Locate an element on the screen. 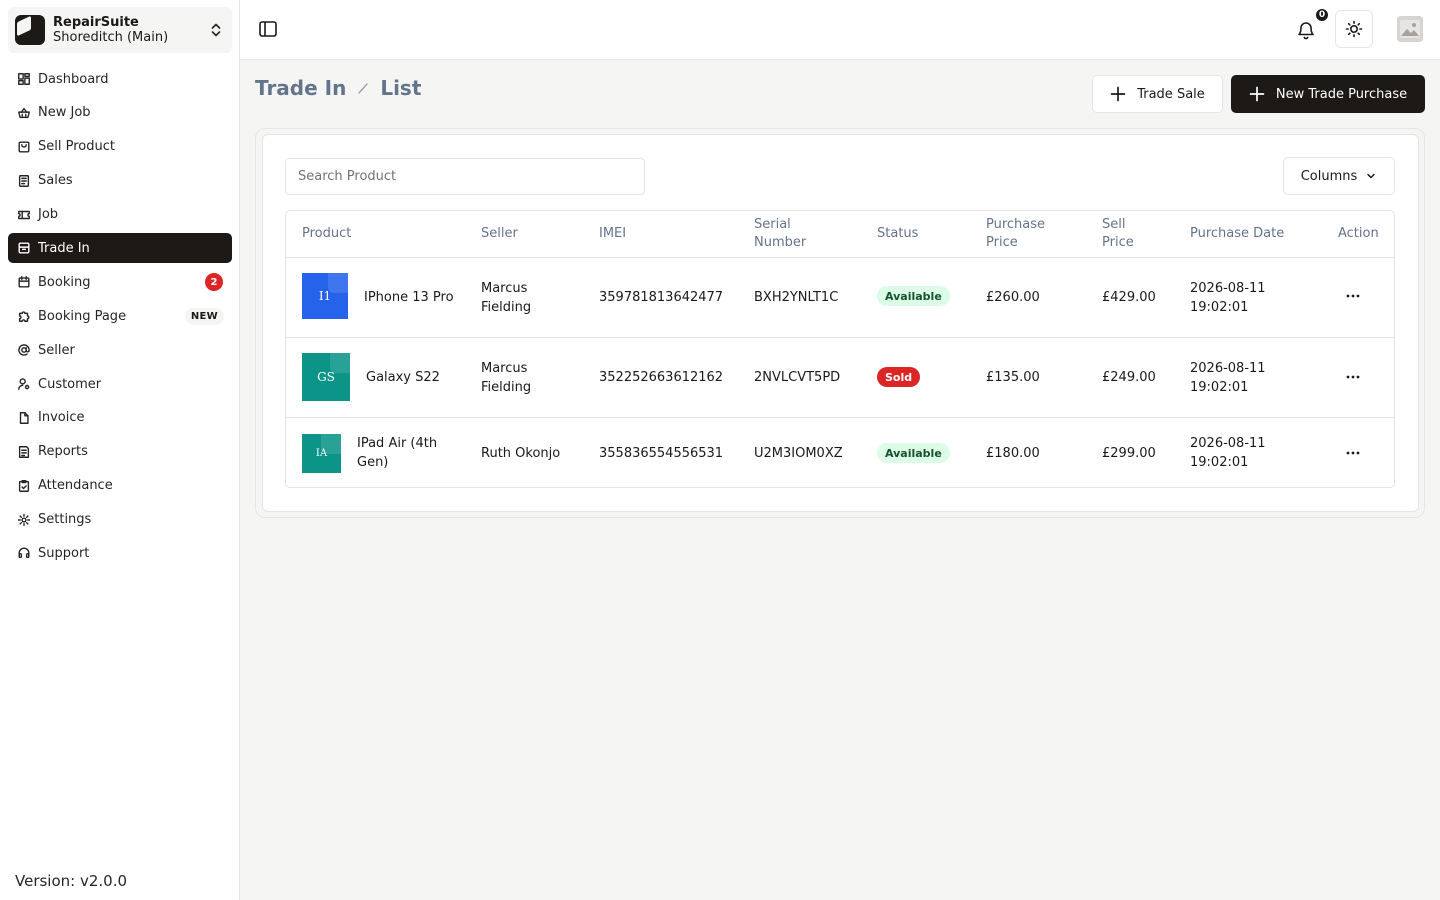  top-bar: 0 is located at coordinates (840, 30).